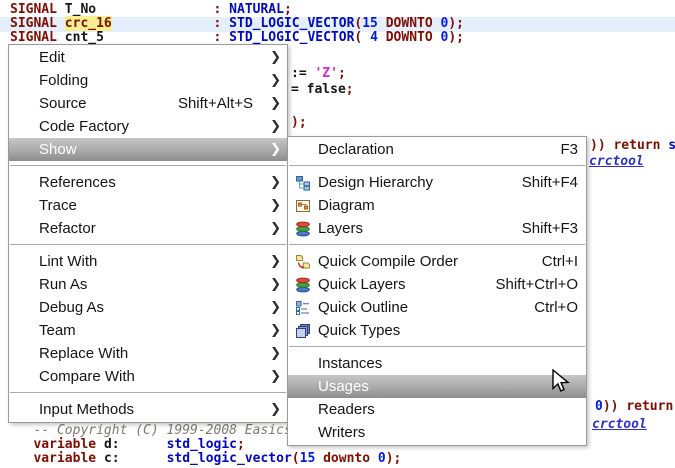 The height and width of the screenshot is (468, 675). Describe the element at coordinates (549, 228) in the screenshot. I see `menu-item-shortcut: Shift+F3` at that location.